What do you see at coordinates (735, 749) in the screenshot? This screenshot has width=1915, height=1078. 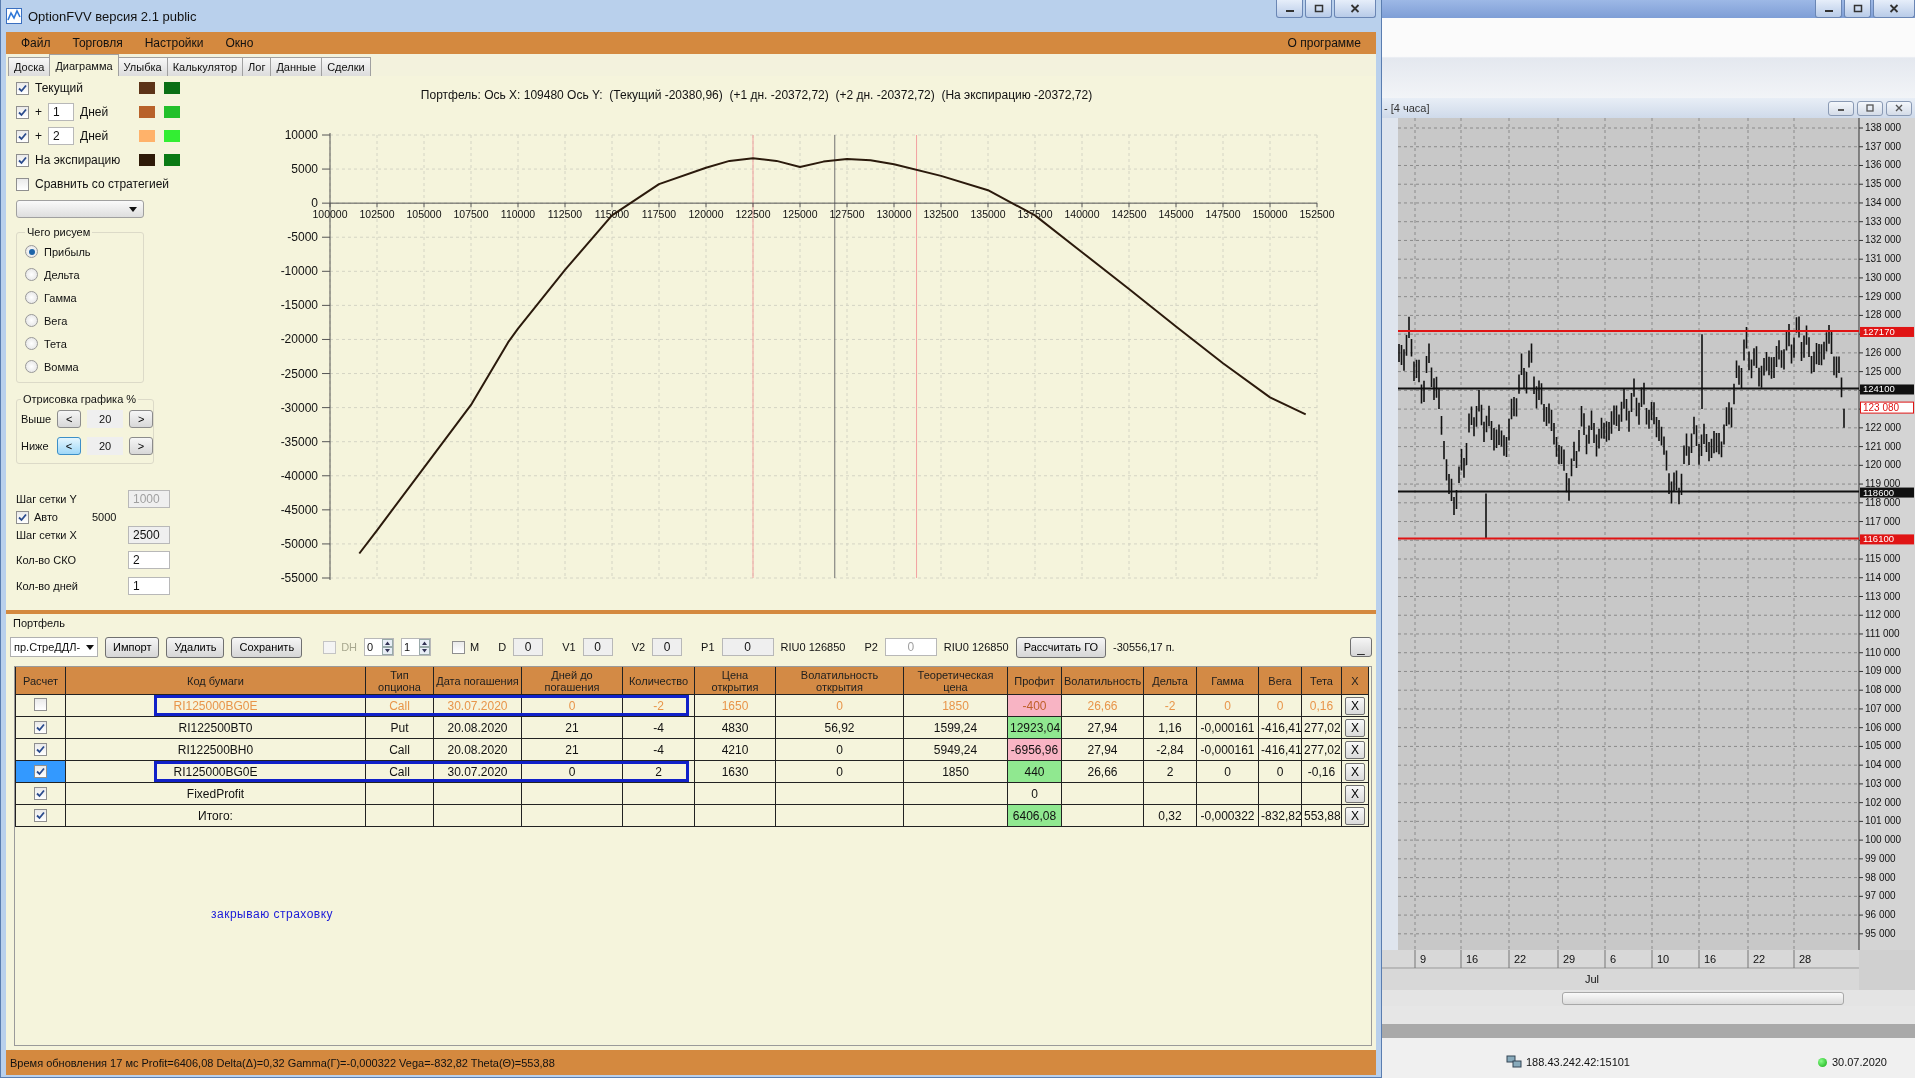 I see `table-cell: 4210` at bounding box center [735, 749].